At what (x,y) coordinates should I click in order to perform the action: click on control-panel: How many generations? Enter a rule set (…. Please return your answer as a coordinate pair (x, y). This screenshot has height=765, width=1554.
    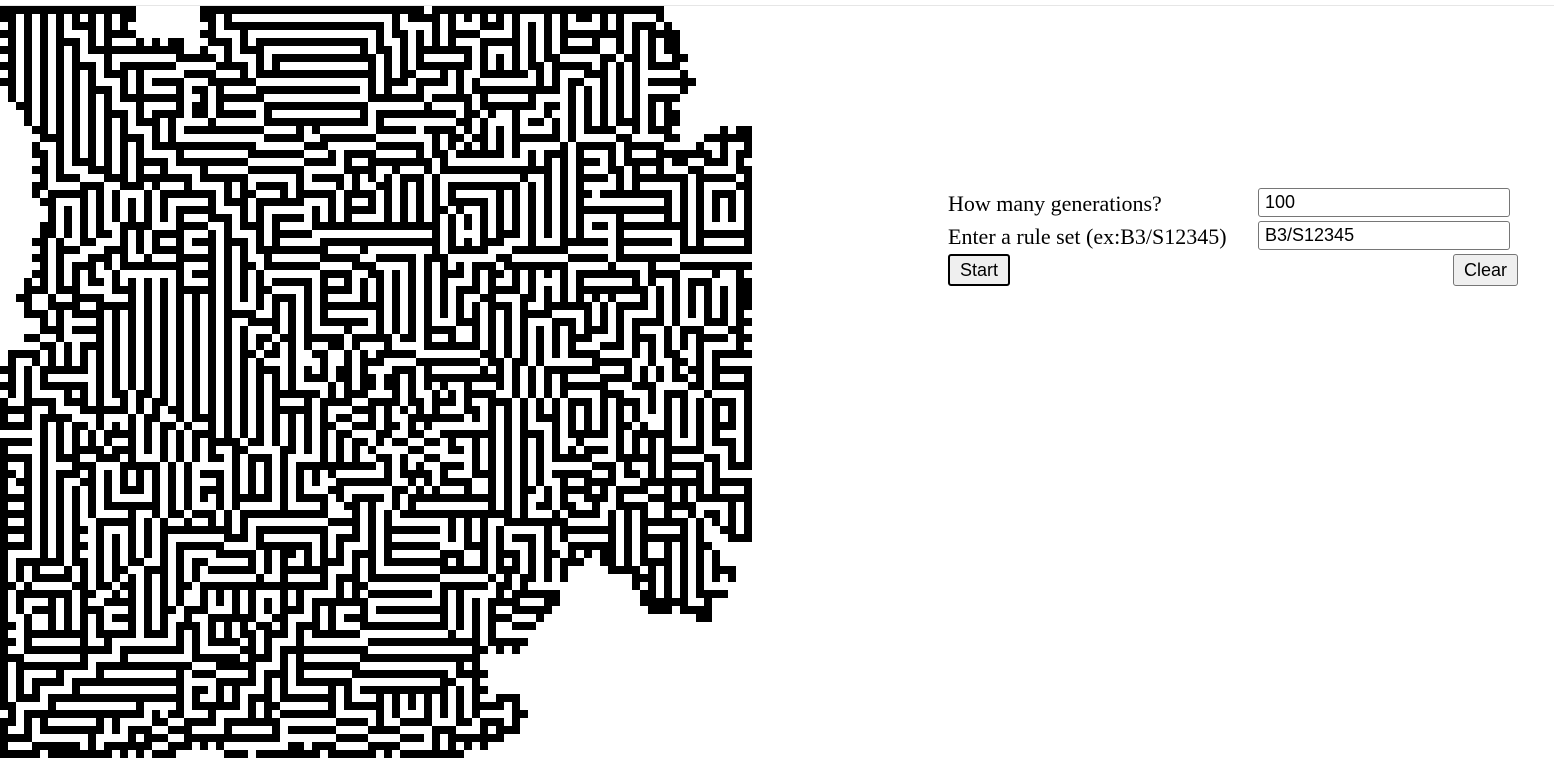
    Looking at the image, I should click on (1233, 238).